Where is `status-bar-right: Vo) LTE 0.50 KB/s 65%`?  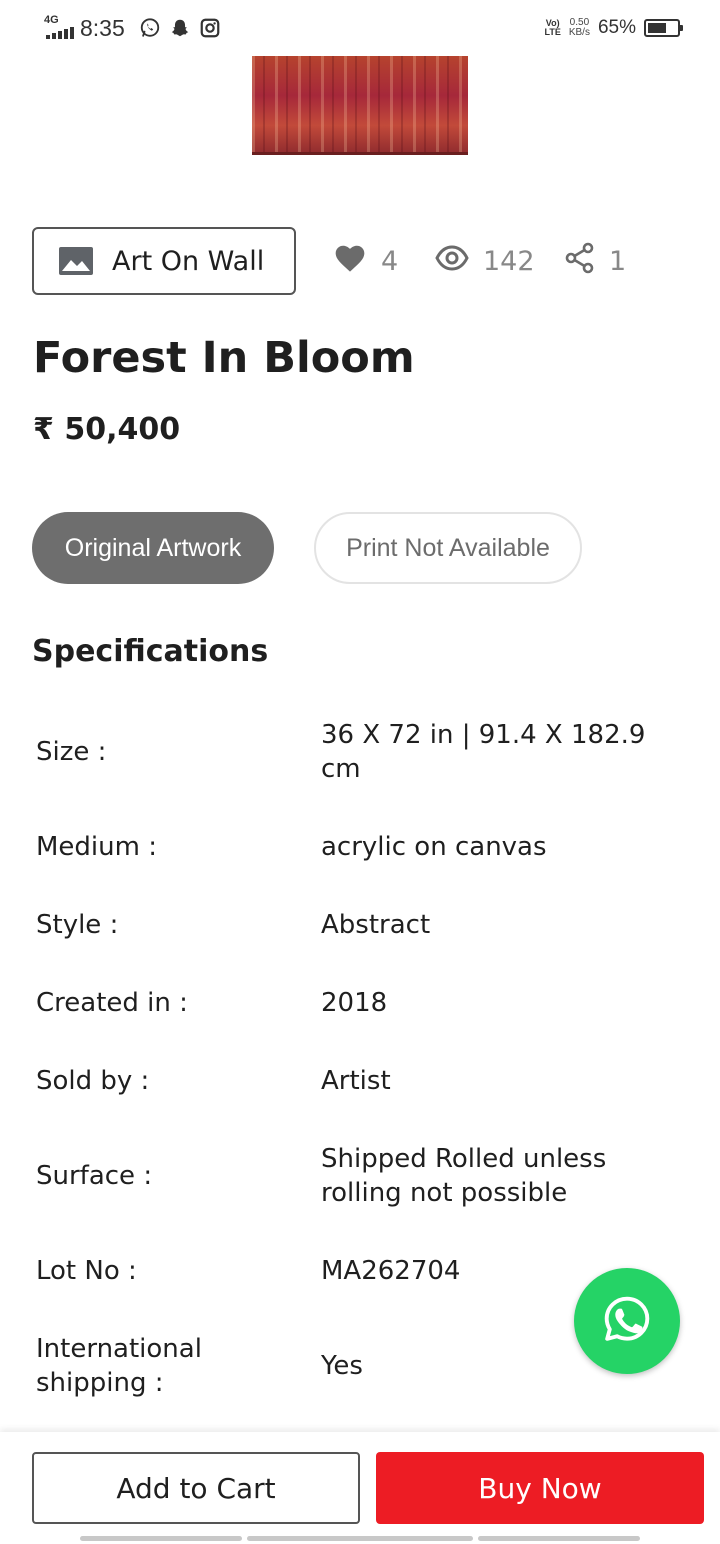 status-bar-right: Vo) LTE 0.50 KB/s 65% is located at coordinates (614, 28).